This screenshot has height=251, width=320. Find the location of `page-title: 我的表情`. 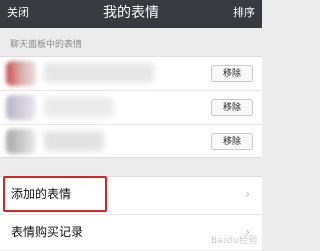

page-title: 我的表情 is located at coordinates (131, 13).